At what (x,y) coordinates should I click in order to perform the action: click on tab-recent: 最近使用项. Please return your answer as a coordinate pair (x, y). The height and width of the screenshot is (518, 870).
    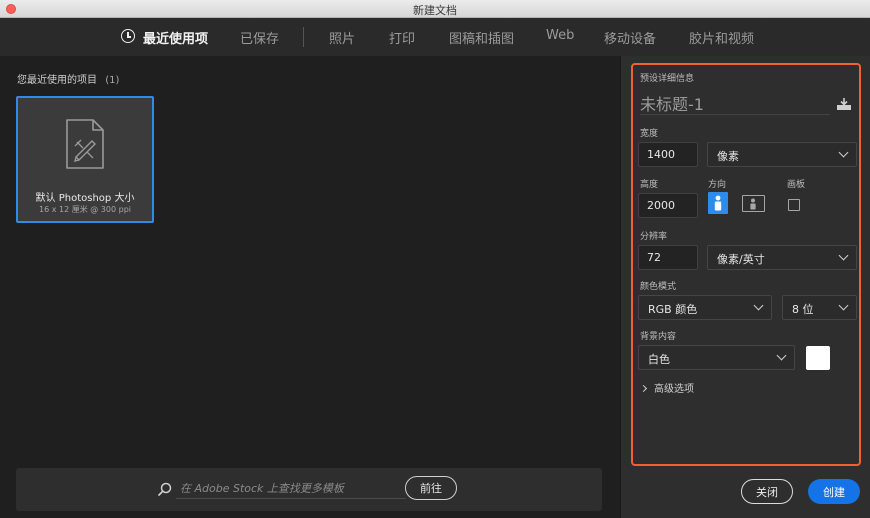
    Looking at the image, I should click on (175, 37).